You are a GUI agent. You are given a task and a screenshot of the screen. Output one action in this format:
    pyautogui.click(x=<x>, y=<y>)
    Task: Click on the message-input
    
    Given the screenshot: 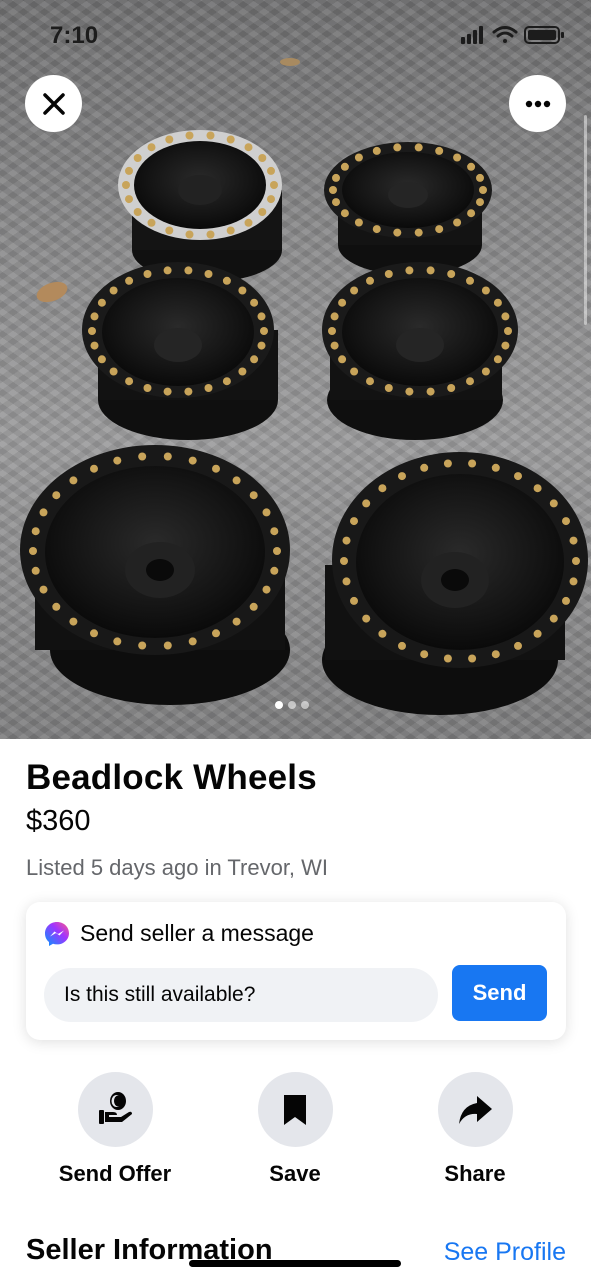 What is the action you would take?
    pyautogui.click(x=241, y=995)
    